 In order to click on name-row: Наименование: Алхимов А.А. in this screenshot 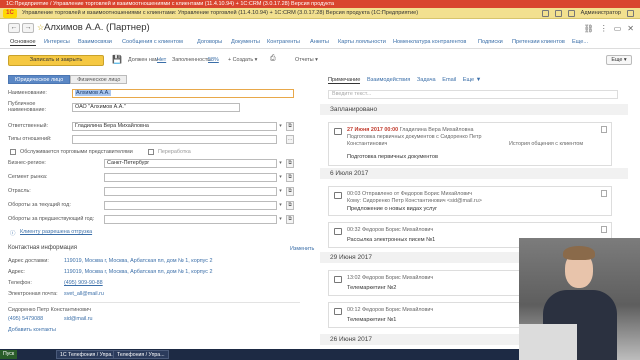, I will do `click(154, 94)`.